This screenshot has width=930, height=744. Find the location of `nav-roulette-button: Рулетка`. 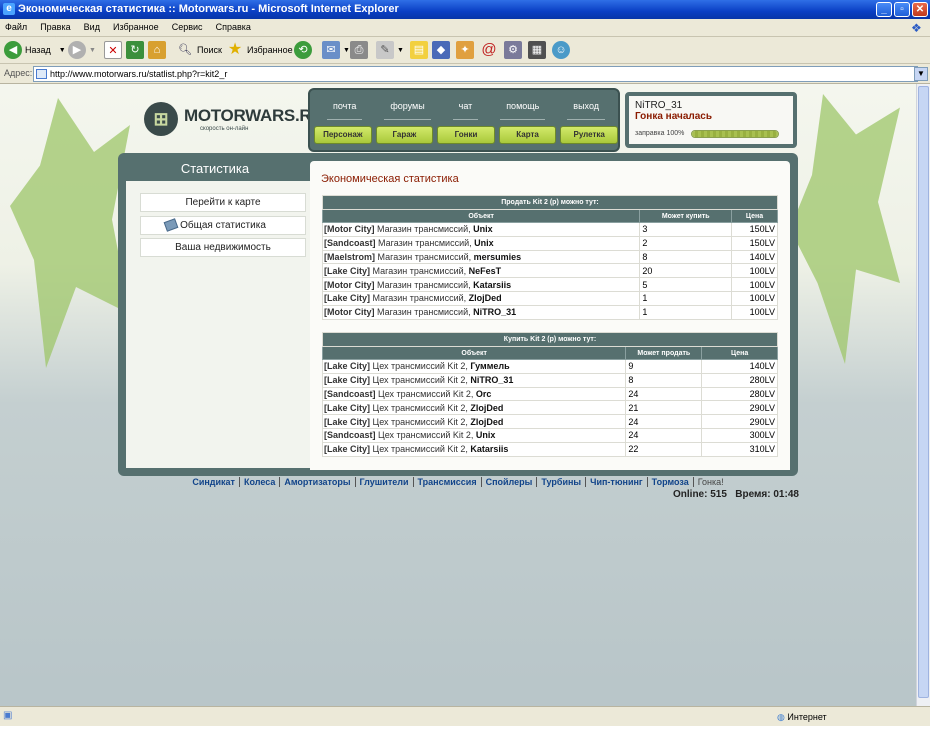

nav-roulette-button: Рулетка is located at coordinates (589, 135).